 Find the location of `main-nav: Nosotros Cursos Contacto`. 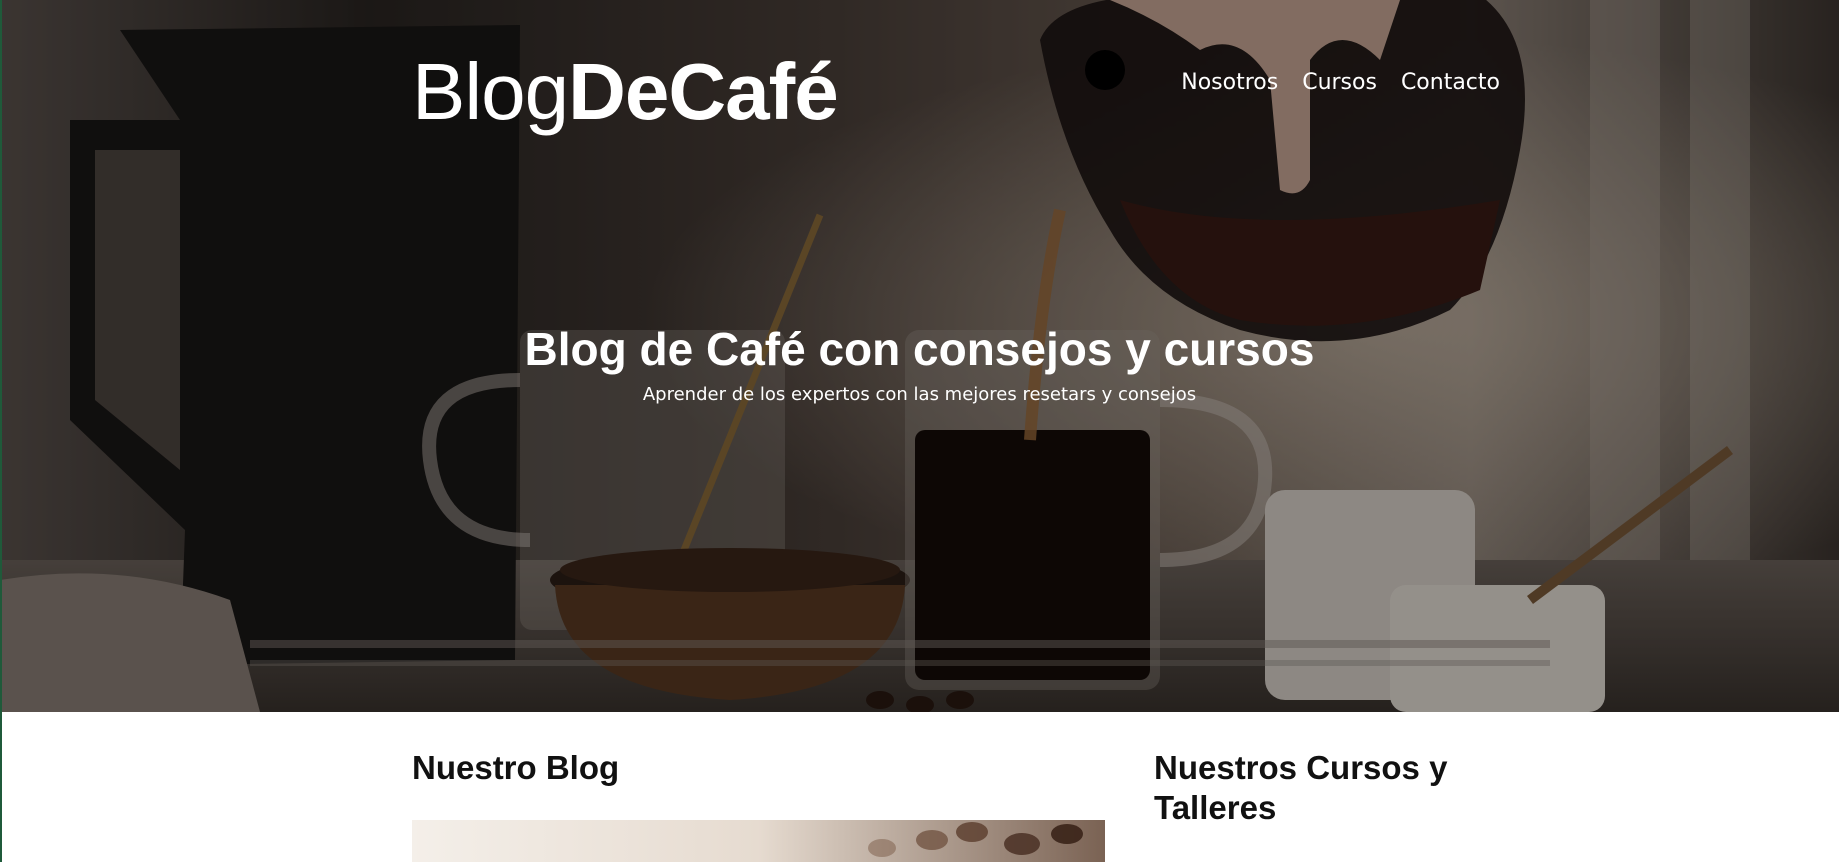

main-nav: Nosotros Cursos Contacto is located at coordinates (1340, 82).